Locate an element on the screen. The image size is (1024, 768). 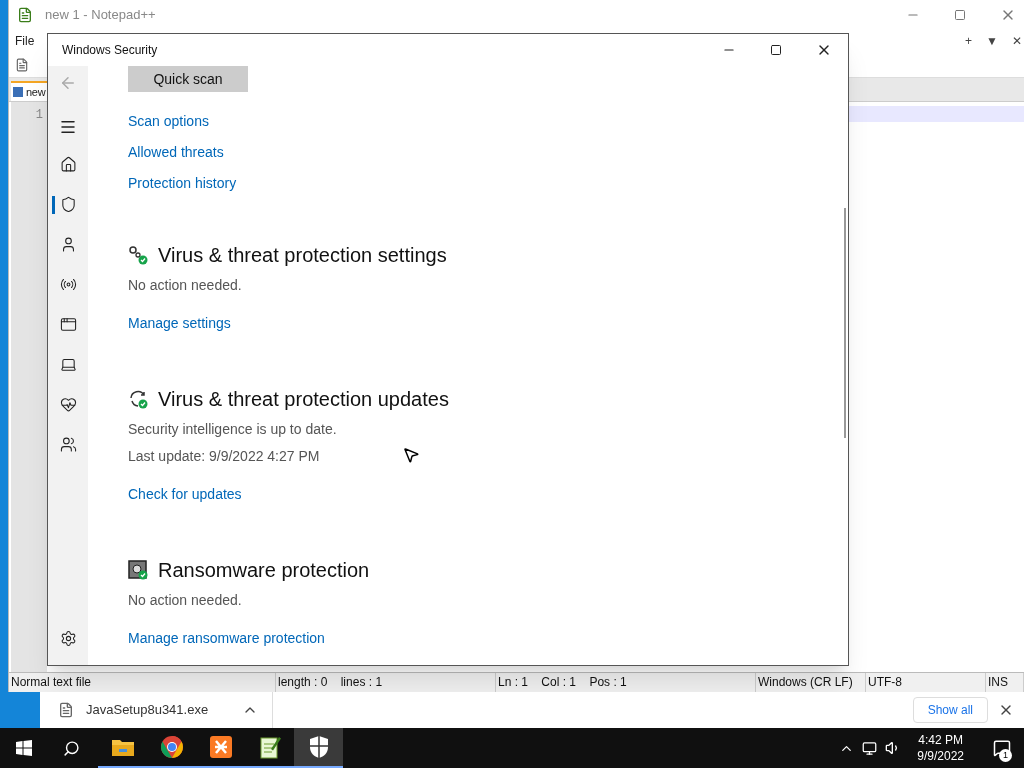
mouse-pointer-icon is located at coordinates (411, 455).